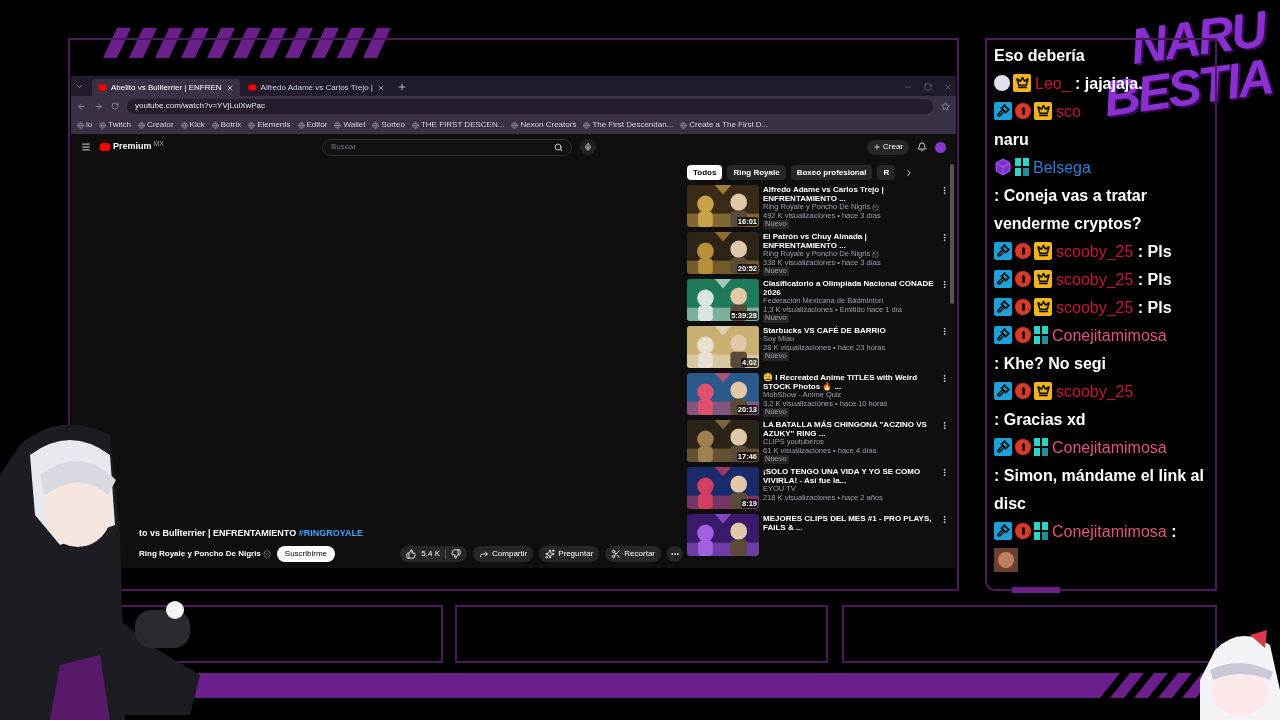 The width and height of the screenshot is (1280, 720). Describe the element at coordinates (705, 172) in the screenshot. I see `filter-chip: Todos` at that location.